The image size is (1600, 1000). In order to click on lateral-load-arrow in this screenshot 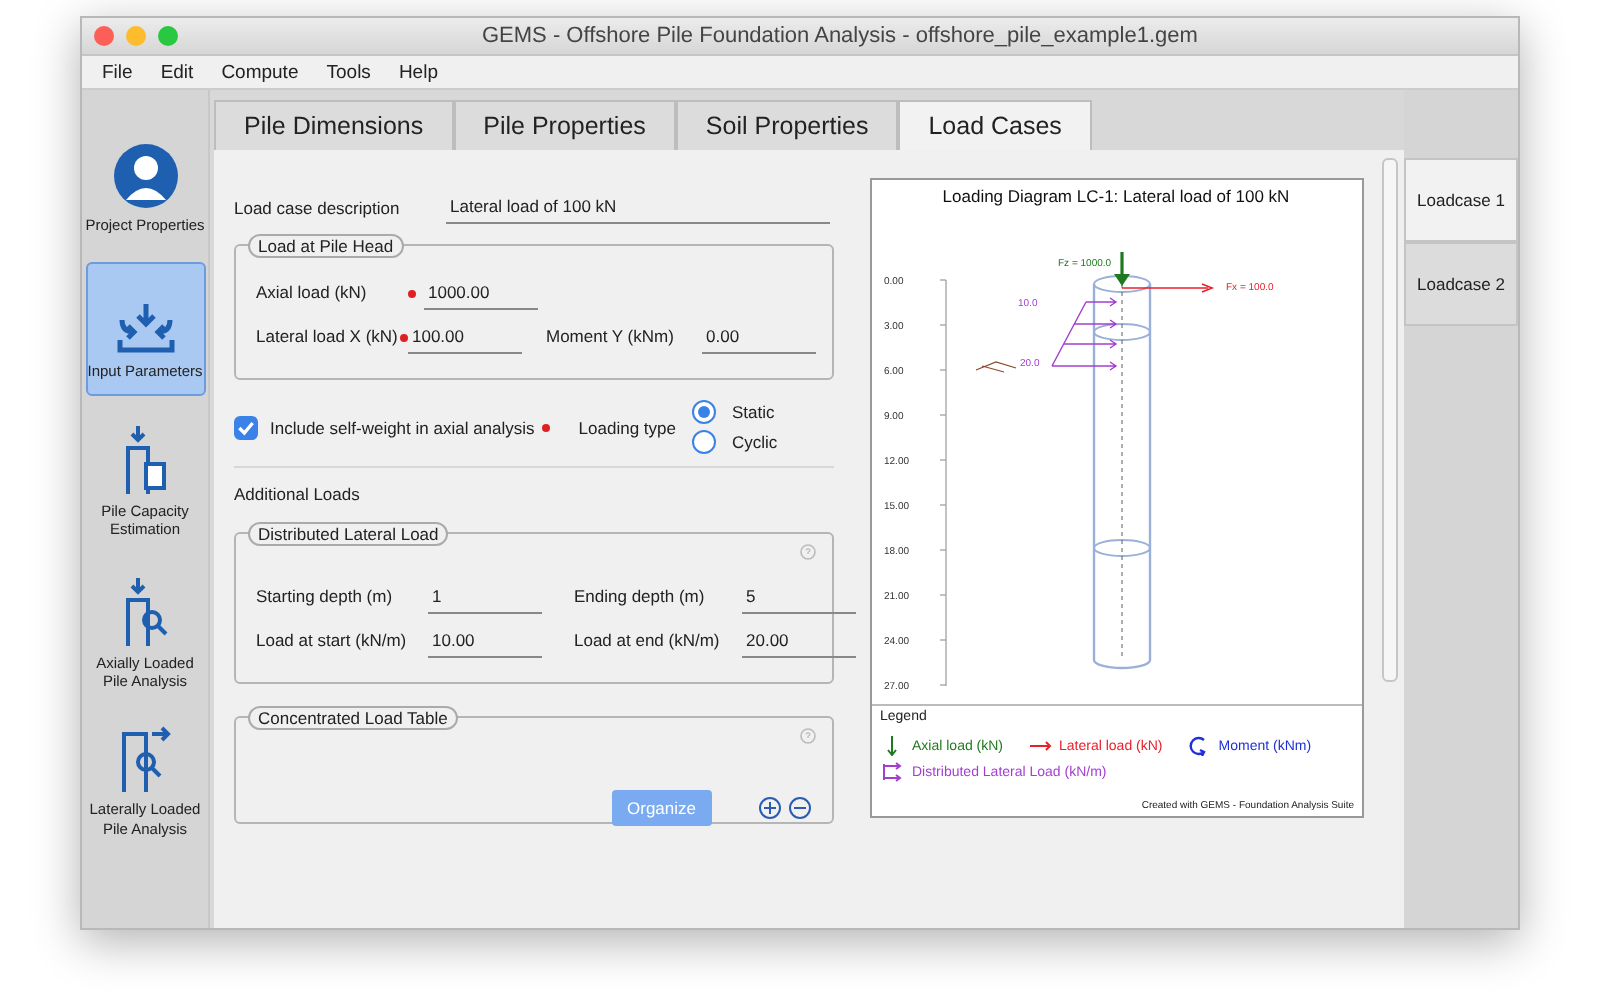, I will do `click(1168, 288)`.